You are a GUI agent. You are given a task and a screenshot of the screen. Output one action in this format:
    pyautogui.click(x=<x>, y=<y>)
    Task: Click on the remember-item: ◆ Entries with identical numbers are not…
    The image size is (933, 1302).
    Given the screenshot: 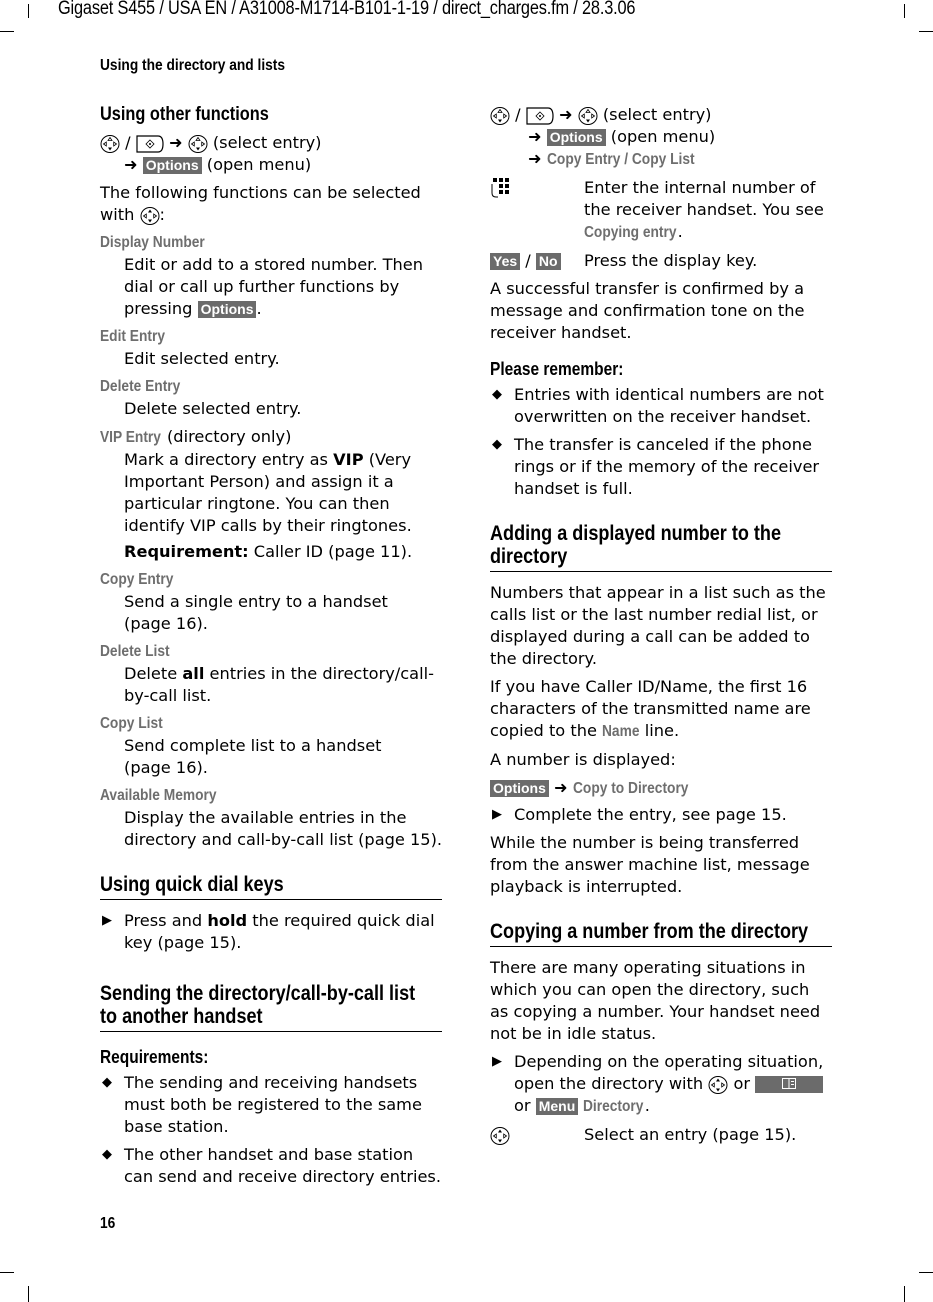 What is the action you would take?
    pyautogui.click(x=658, y=405)
    